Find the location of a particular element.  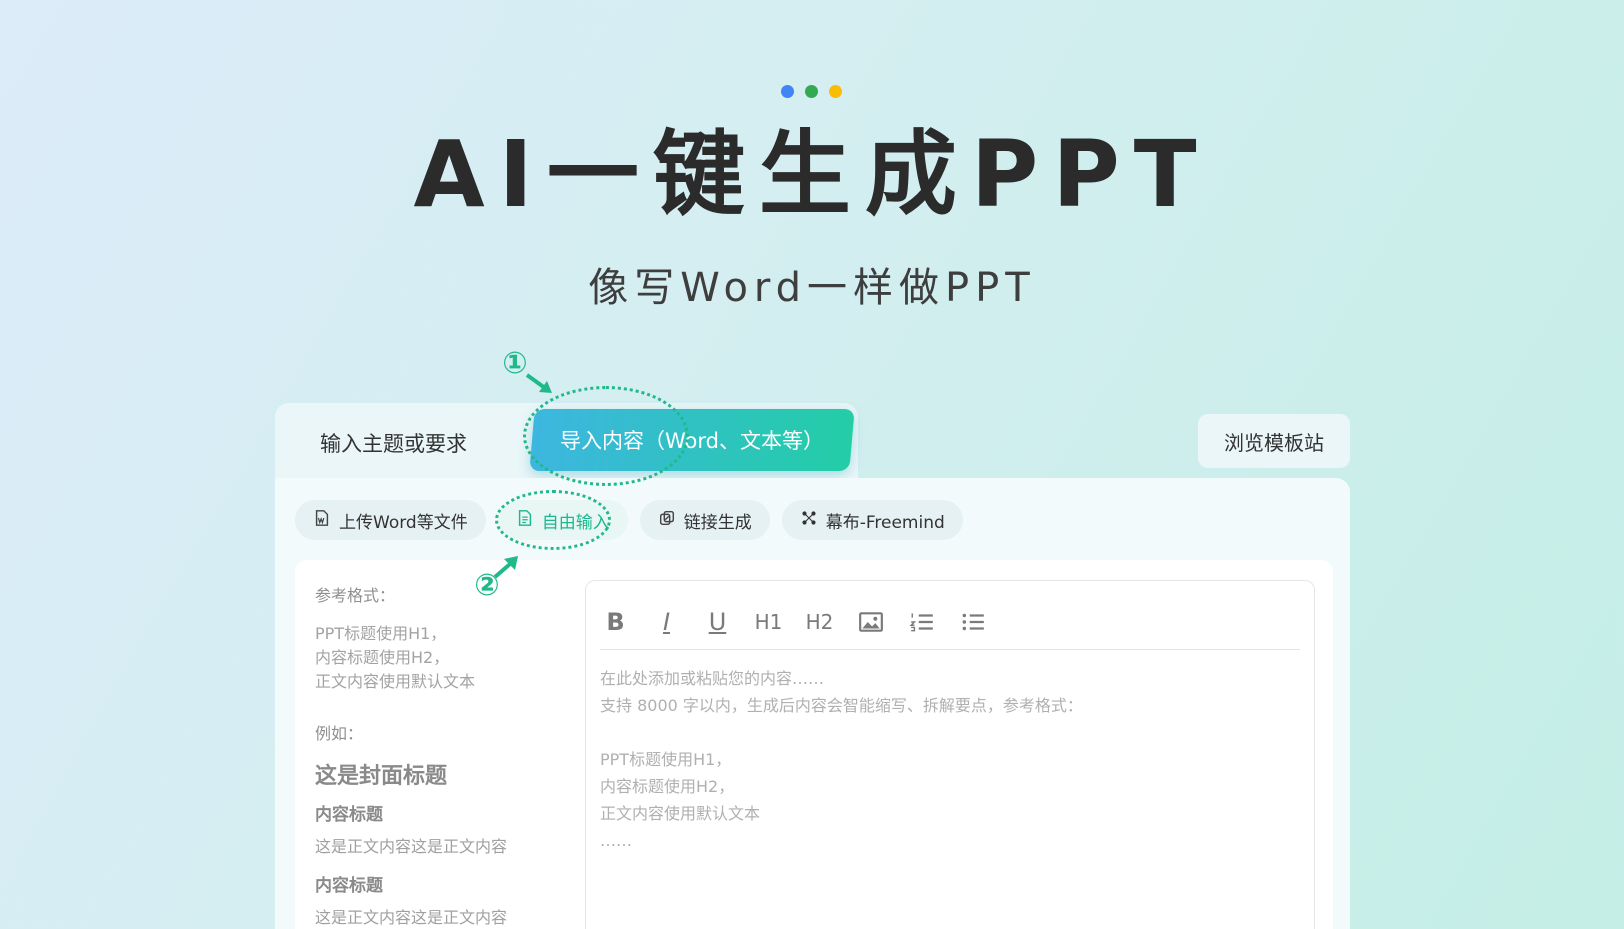

decorative-dots is located at coordinates (811, 91).